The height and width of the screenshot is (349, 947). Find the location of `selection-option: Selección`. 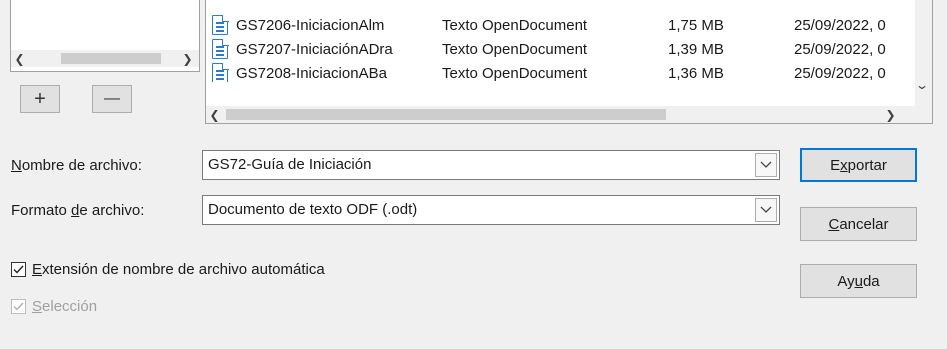

selection-option: Selección is located at coordinates (54, 306).